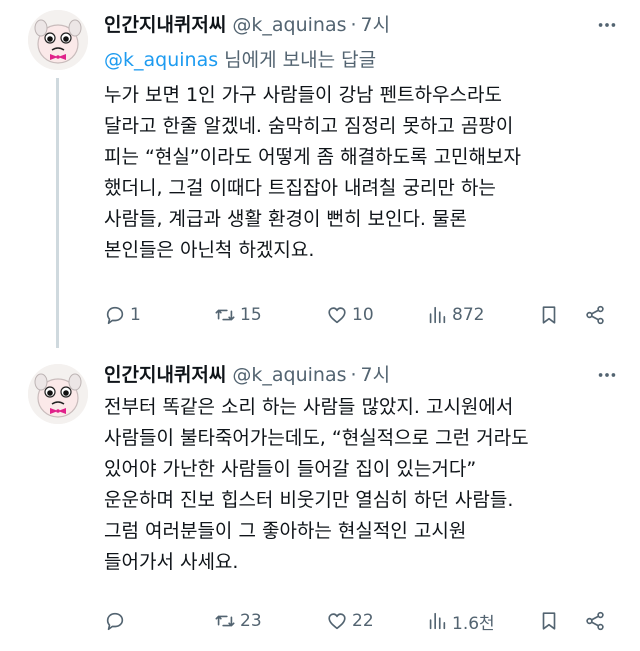 The height and width of the screenshot is (651, 640). I want to click on replying-to: @k_aquinas 님에게 보내는 답글, so click(240, 60).